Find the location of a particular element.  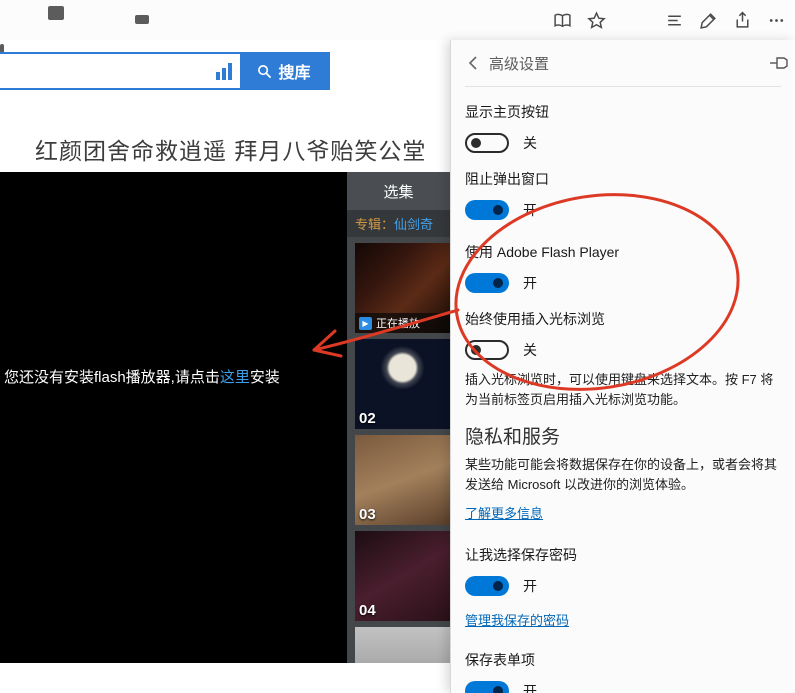

learn-more-link: 了解更多信息 is located at coordinates (504, 512).